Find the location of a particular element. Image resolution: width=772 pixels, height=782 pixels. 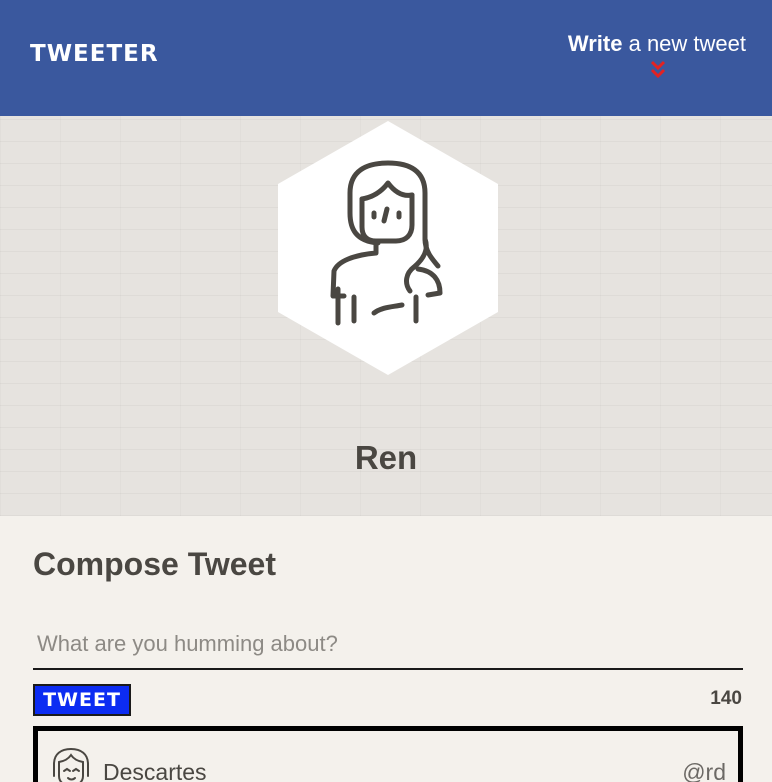

tweet-author-name: Descartes is located at coordinates (155, 770).